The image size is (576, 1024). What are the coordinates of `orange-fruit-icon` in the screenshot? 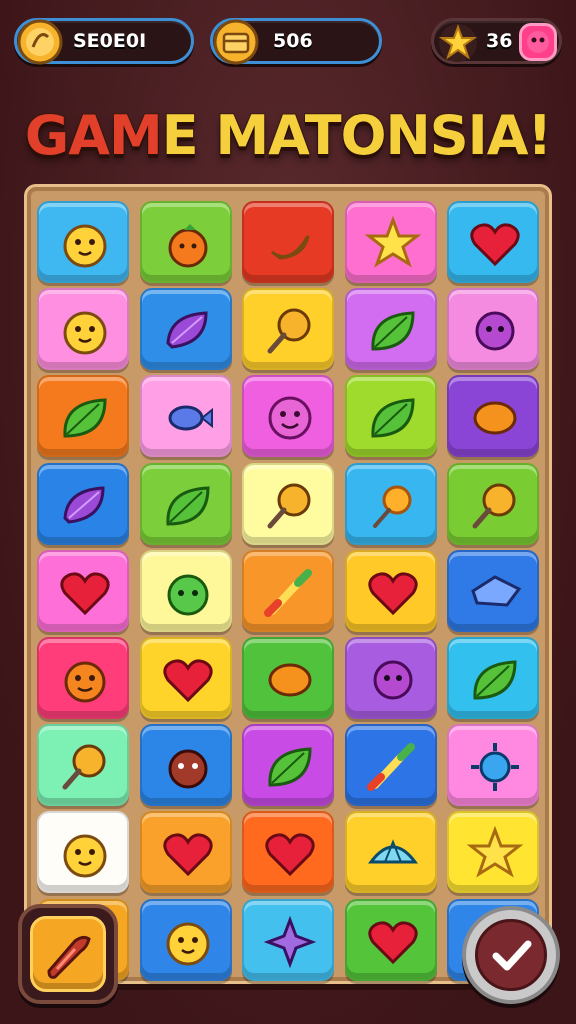 It's located at (188, 246).